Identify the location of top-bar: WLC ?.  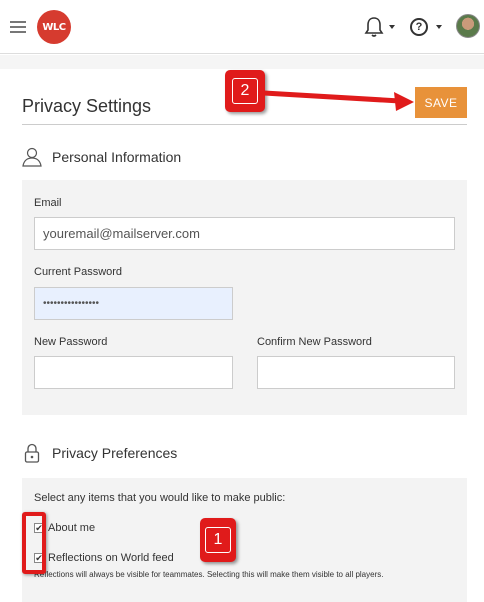
(242, 27).